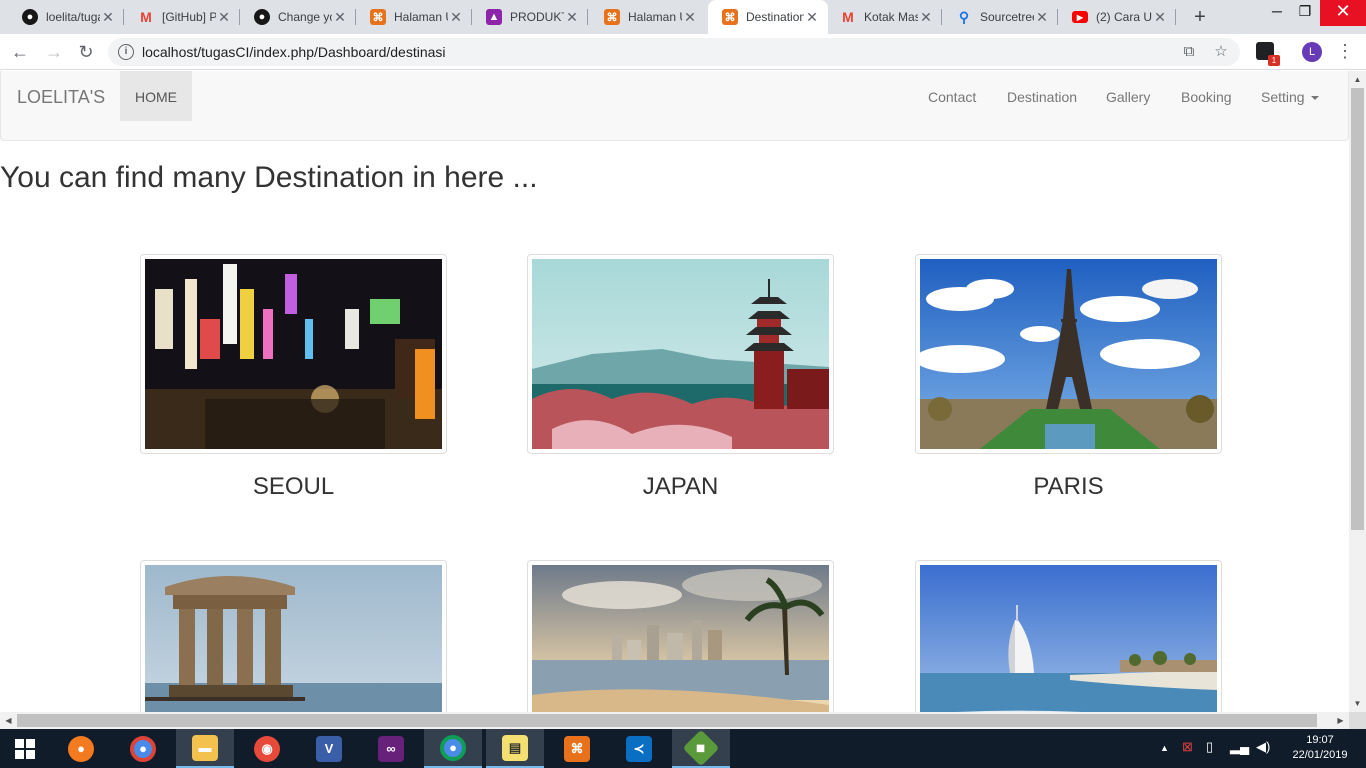 This screenshot has width=1366, height=768. I want to click on taskbar-firefox: ●, so click(81, 748).